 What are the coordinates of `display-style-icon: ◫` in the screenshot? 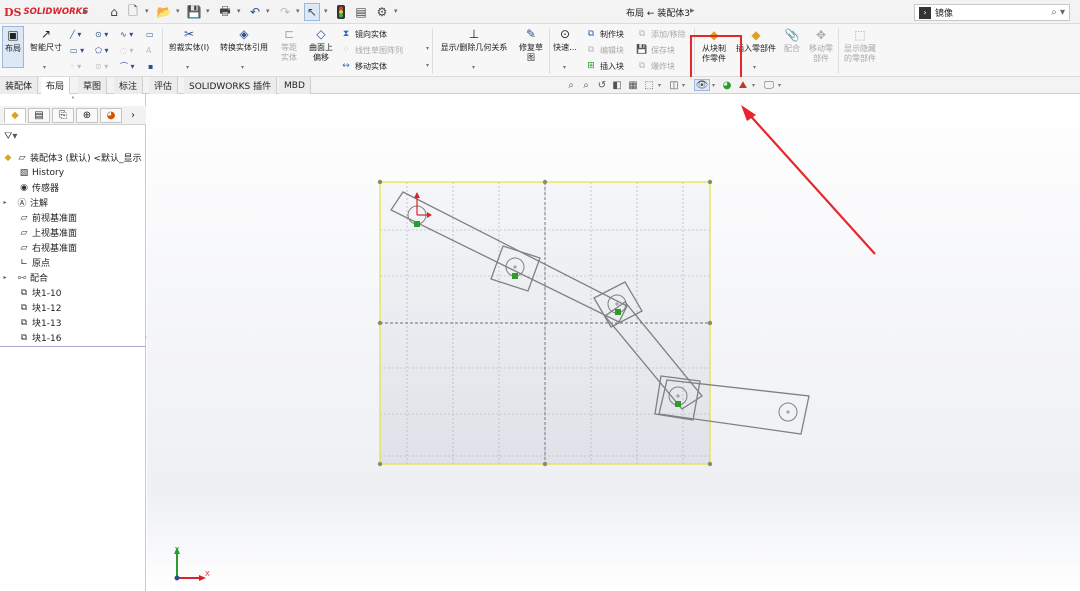 It's located at (674, 85).